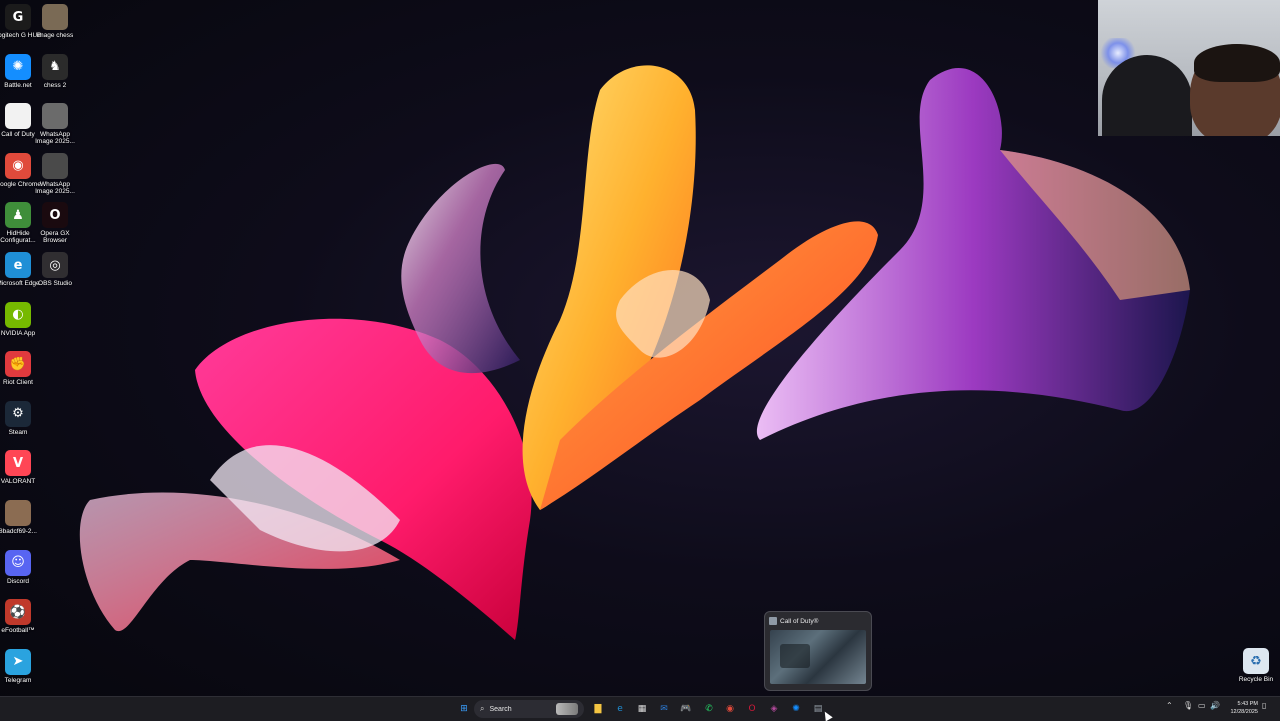 This screenshot has height=721, width=1280. Describe the element at coordinates (55, 215) in the screenshot. I see `opera-gx-icon: O` at that location.